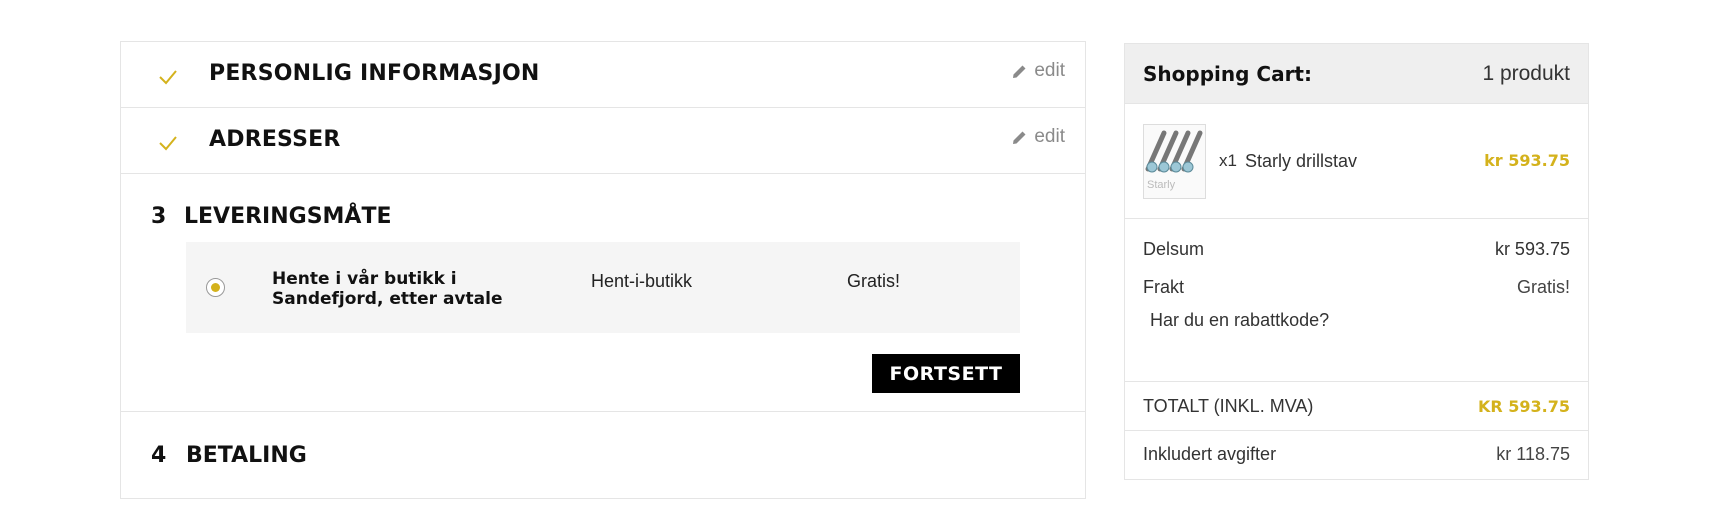  I want to click on delivery-radio, so click(215, 287).